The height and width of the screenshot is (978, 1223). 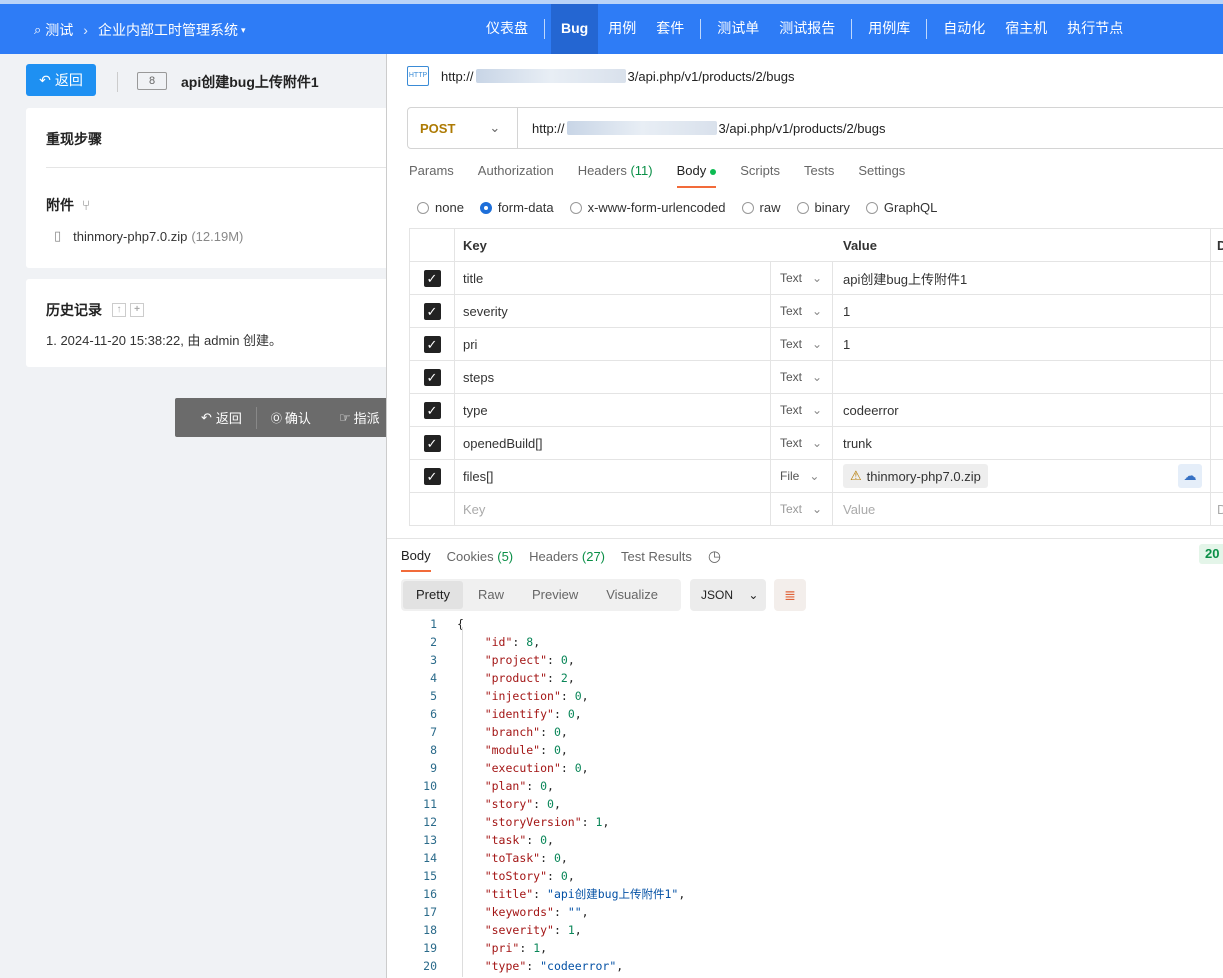 What do you see at coordinates (915, 476) in the screenshot?
I see `file-chip: ⚠ thinmory-php7.0.zip` at bounding box center [915, 476].